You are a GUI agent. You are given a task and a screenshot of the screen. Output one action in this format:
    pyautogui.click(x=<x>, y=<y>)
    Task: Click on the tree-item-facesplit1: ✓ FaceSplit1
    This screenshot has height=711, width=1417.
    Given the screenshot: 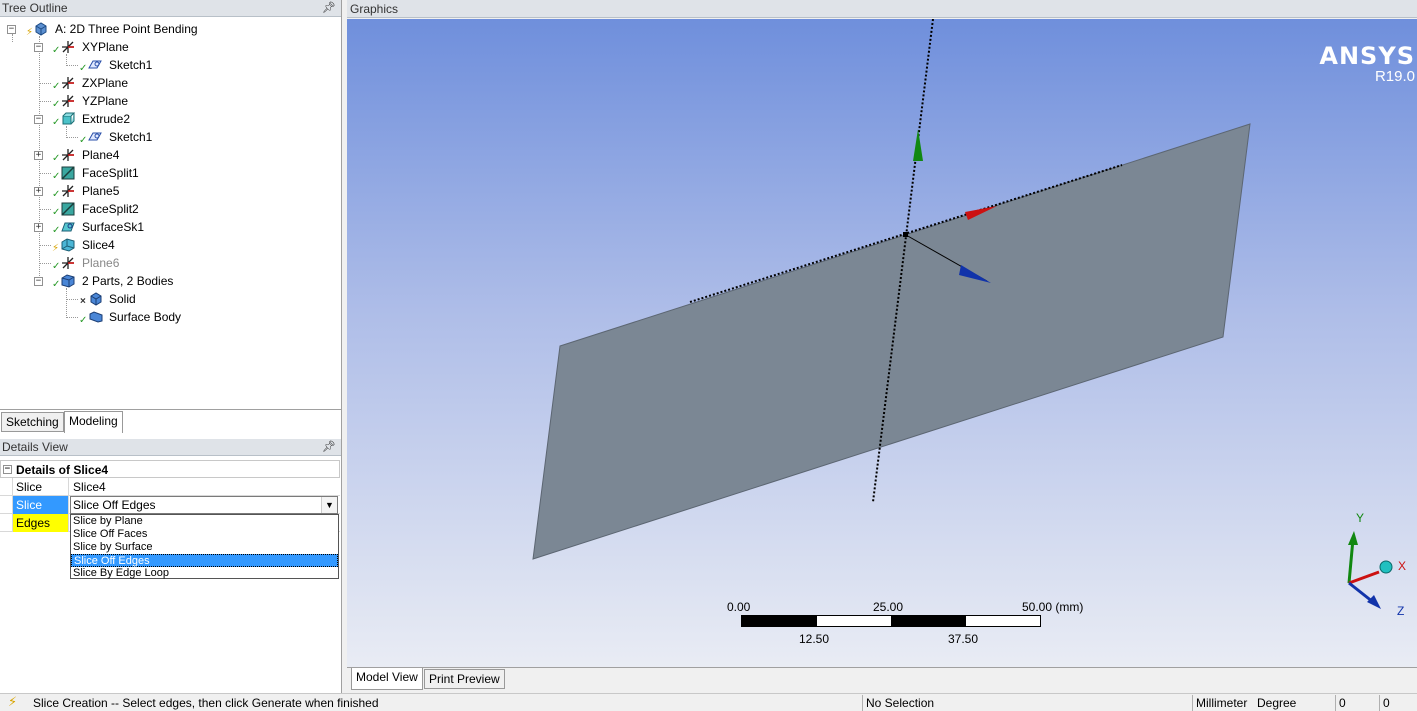 What is the action you would take?
    pyautogui.click(x=170, y=173)
    